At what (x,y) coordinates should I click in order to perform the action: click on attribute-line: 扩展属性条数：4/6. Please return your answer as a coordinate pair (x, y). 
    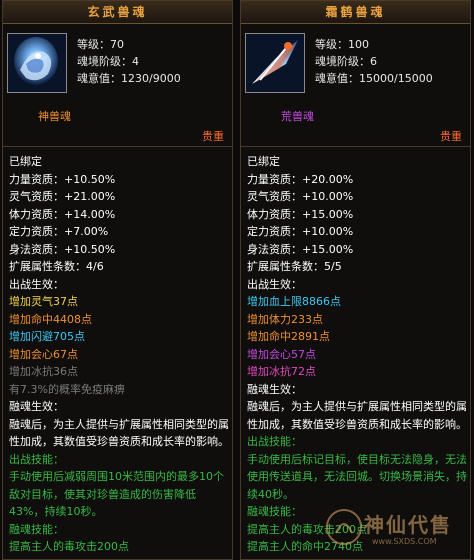
    Looking at the image, I should click on (56, 266).